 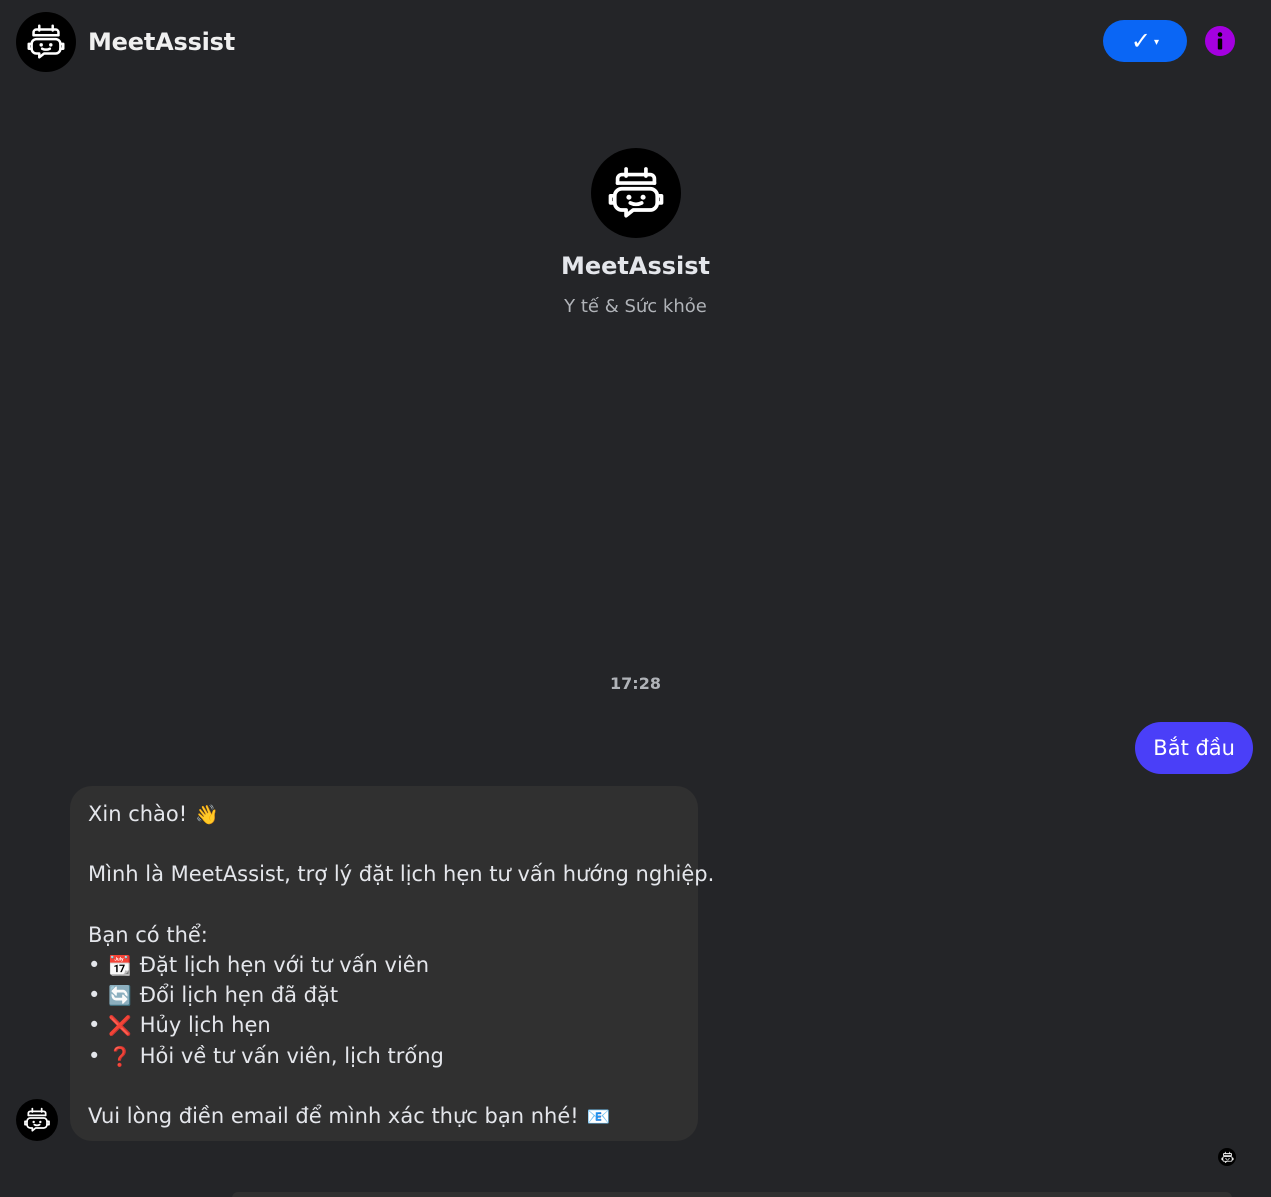 I want to click on option-item: • 🔄 Đổi lịch hẹn đã đặt, so click(x=384, y=995).